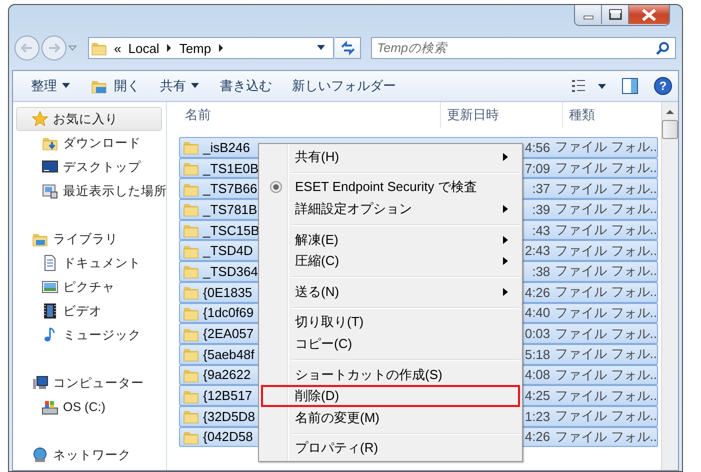 Image resolution: width=701 pixels, height=472 pixels. What do you see at coordinates (230, 209) in the screenshot?
I see `table-cell-text: _TS781B` at bounding box center [230, 209].